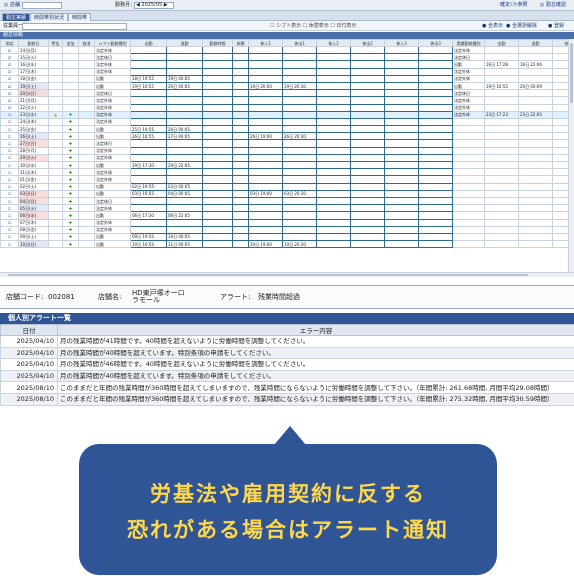 The width and height of the screenshot is (574, 576). I want to click on tab-attendance-record: 勤怠実績, so click(16, 17).